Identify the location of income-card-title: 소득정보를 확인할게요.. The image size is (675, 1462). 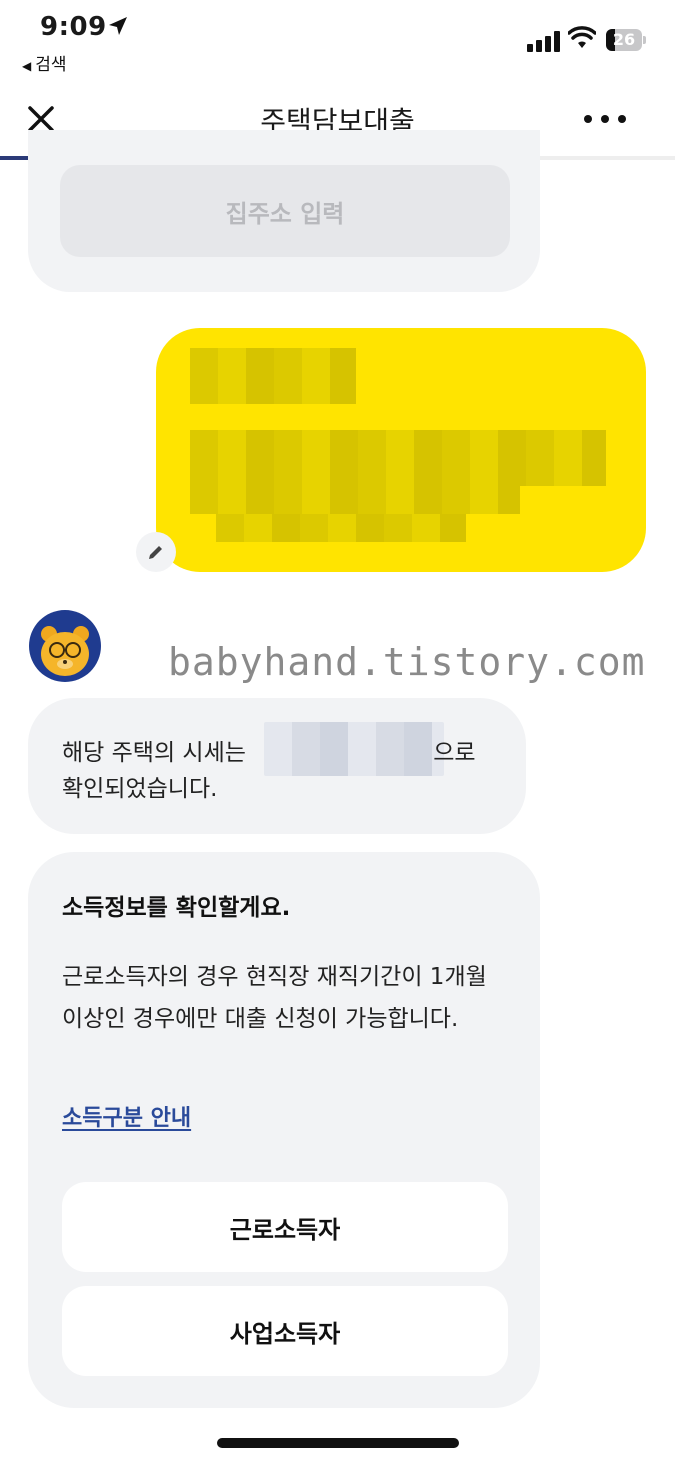
(176, 908).